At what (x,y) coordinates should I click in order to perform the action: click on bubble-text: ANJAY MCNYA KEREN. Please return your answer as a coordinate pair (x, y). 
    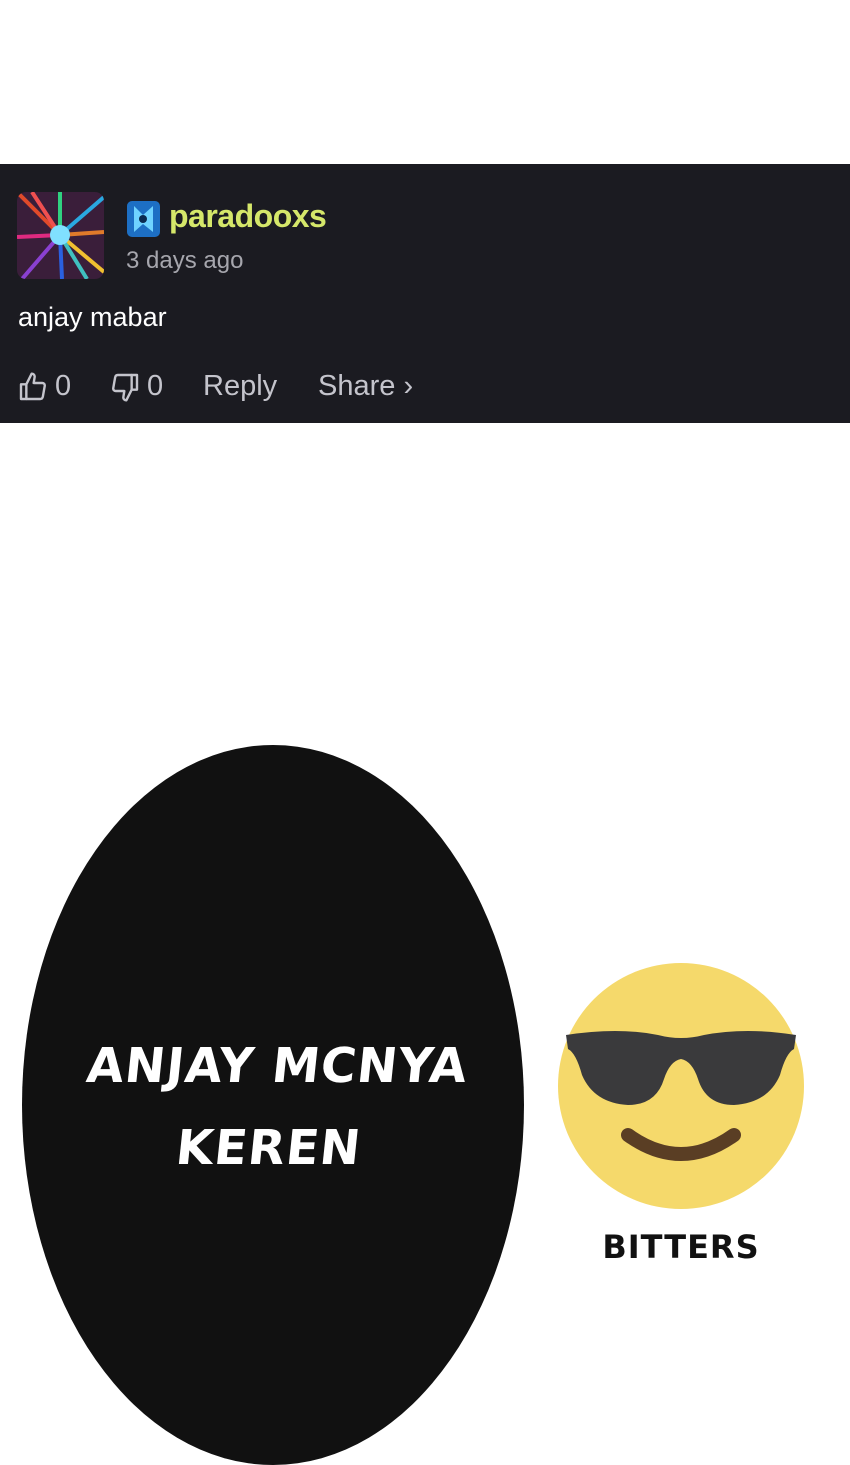
    Looking at the image, I should click on (272, 1107).